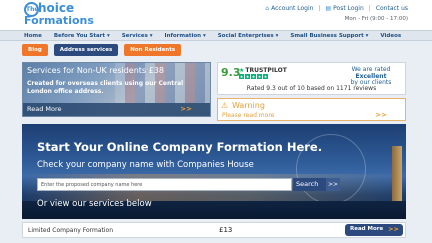  What do you see at coordinates (82, 36) in the screenshot?
I see `nav-item-before-you-start: Before You Start ▾` at bounding box center [82, 36].